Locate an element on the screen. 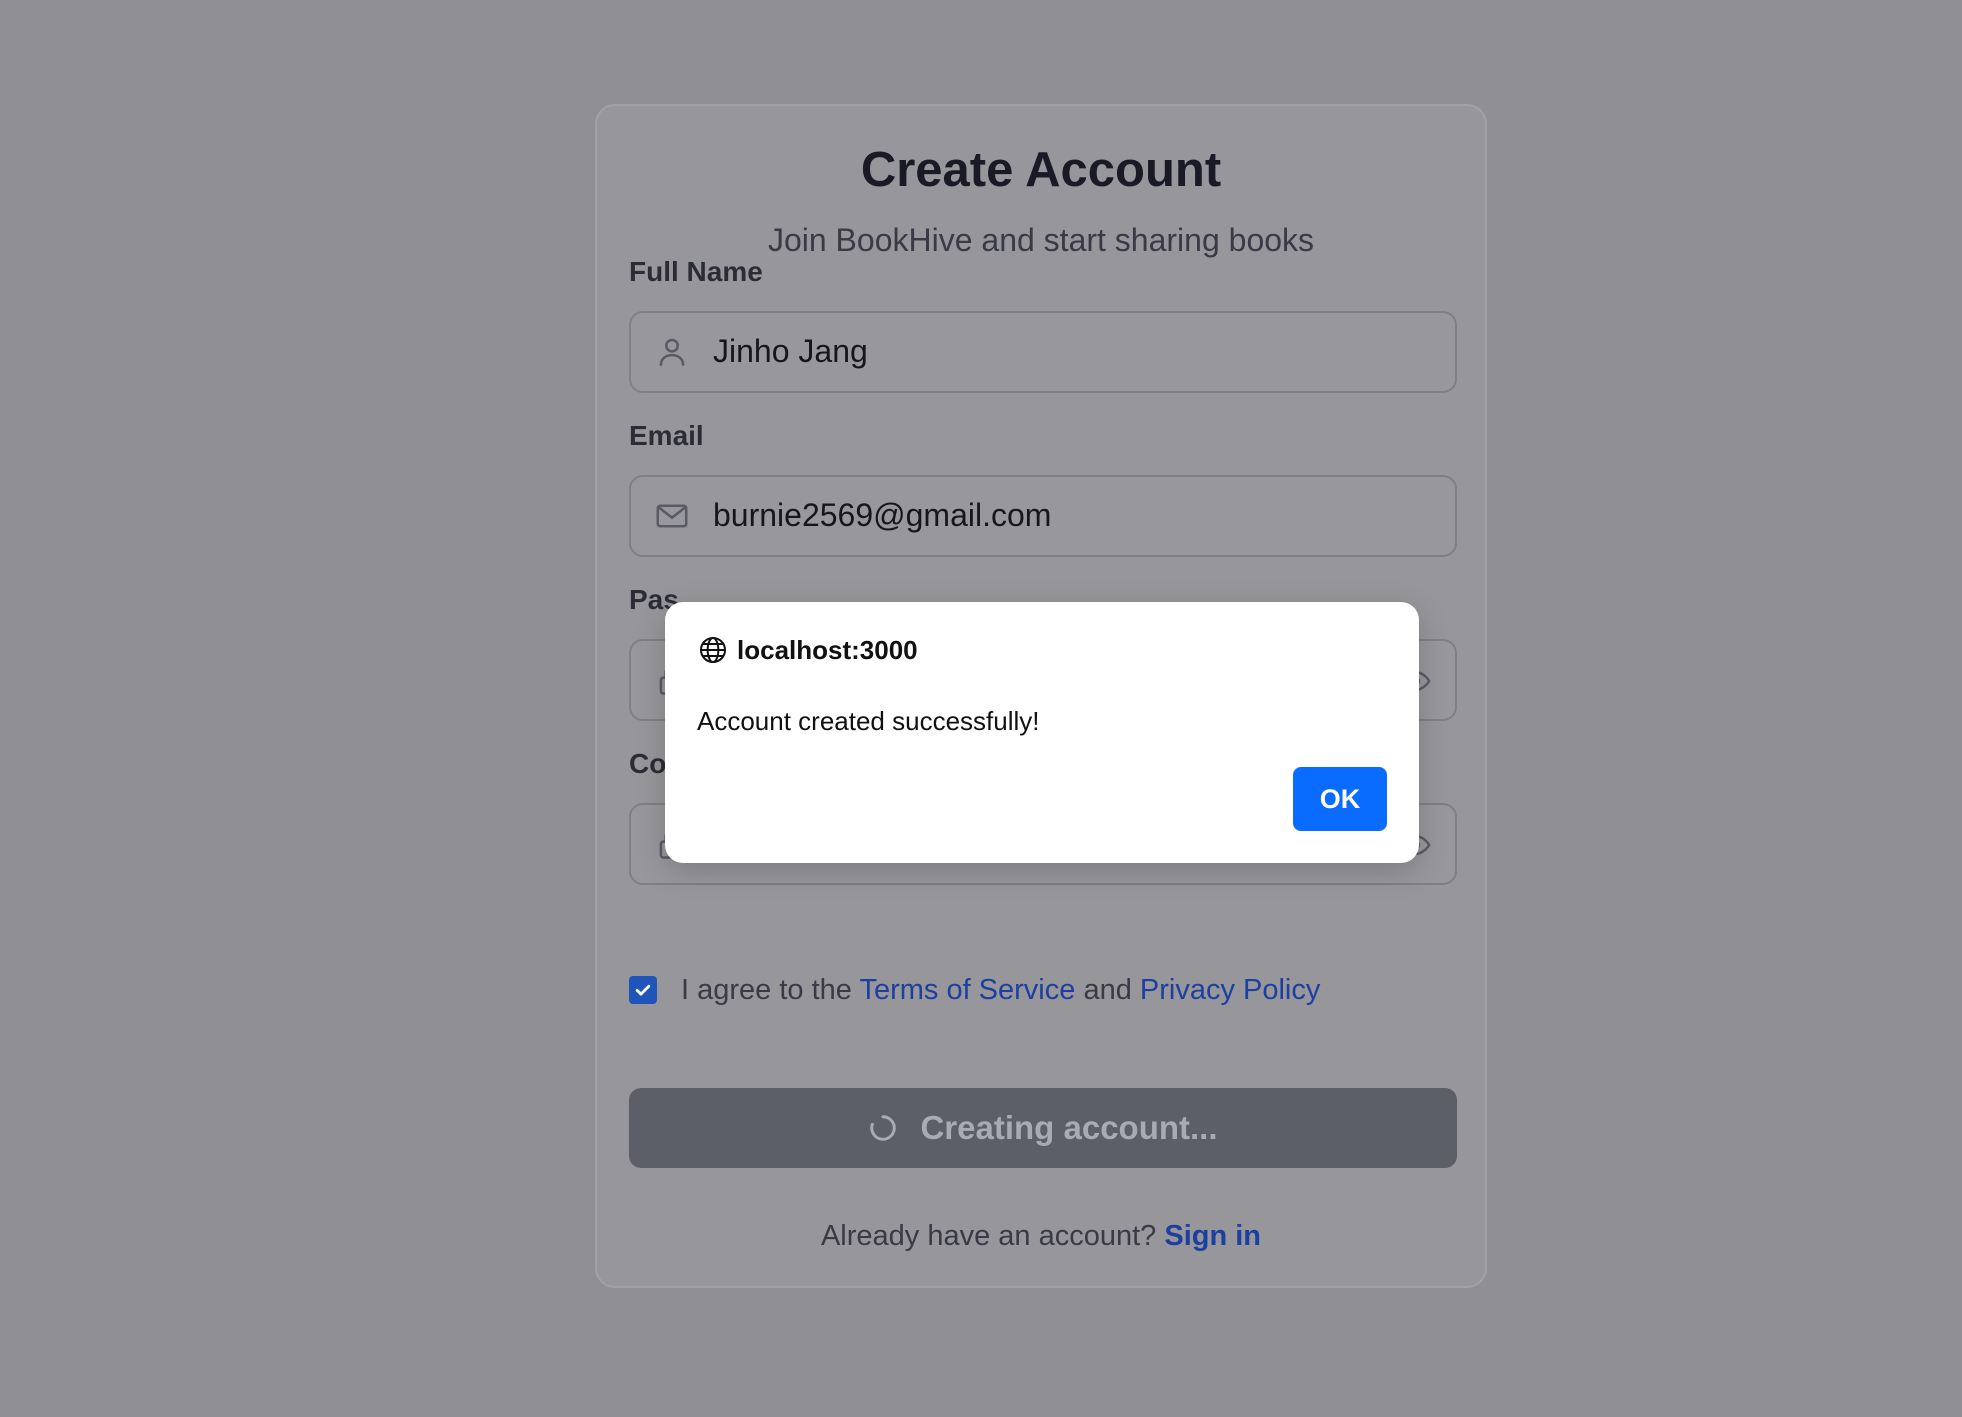 This screenshot has width=1962, height=1417. page-subtitle: Join BookHive and start sharing books is located at coordinates (1041, 240).